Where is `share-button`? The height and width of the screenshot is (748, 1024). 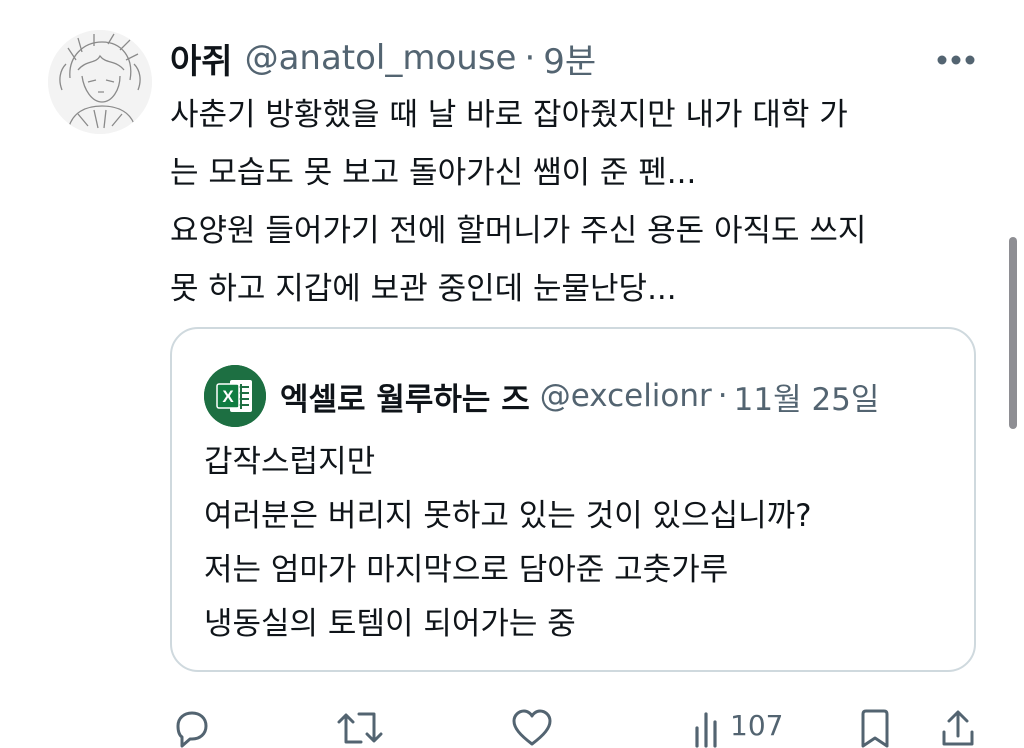
share-button is located at coordinates (958, 728).